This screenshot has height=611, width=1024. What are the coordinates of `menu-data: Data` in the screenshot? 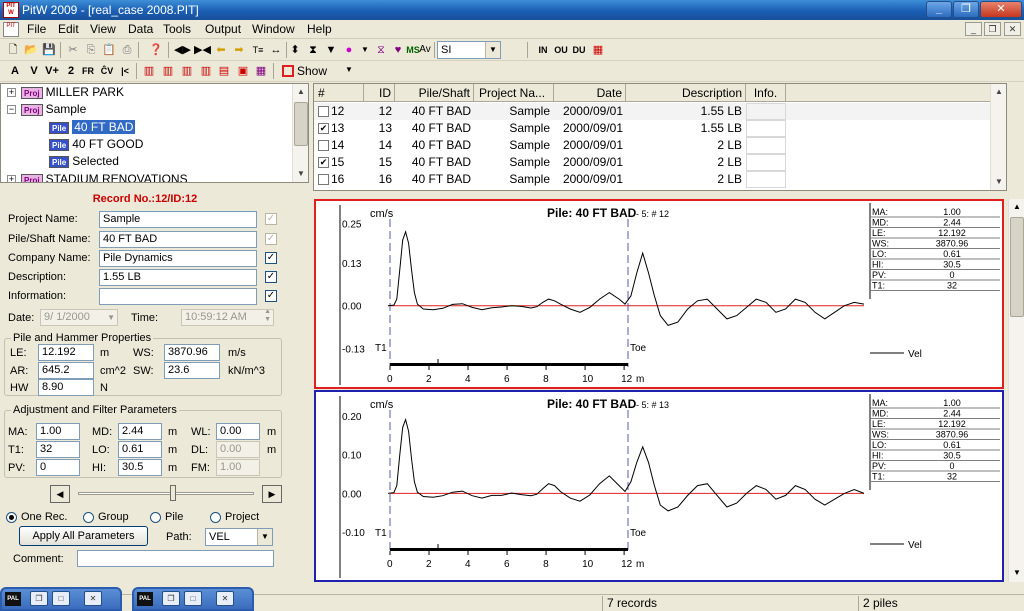 It's located at (140, 29).